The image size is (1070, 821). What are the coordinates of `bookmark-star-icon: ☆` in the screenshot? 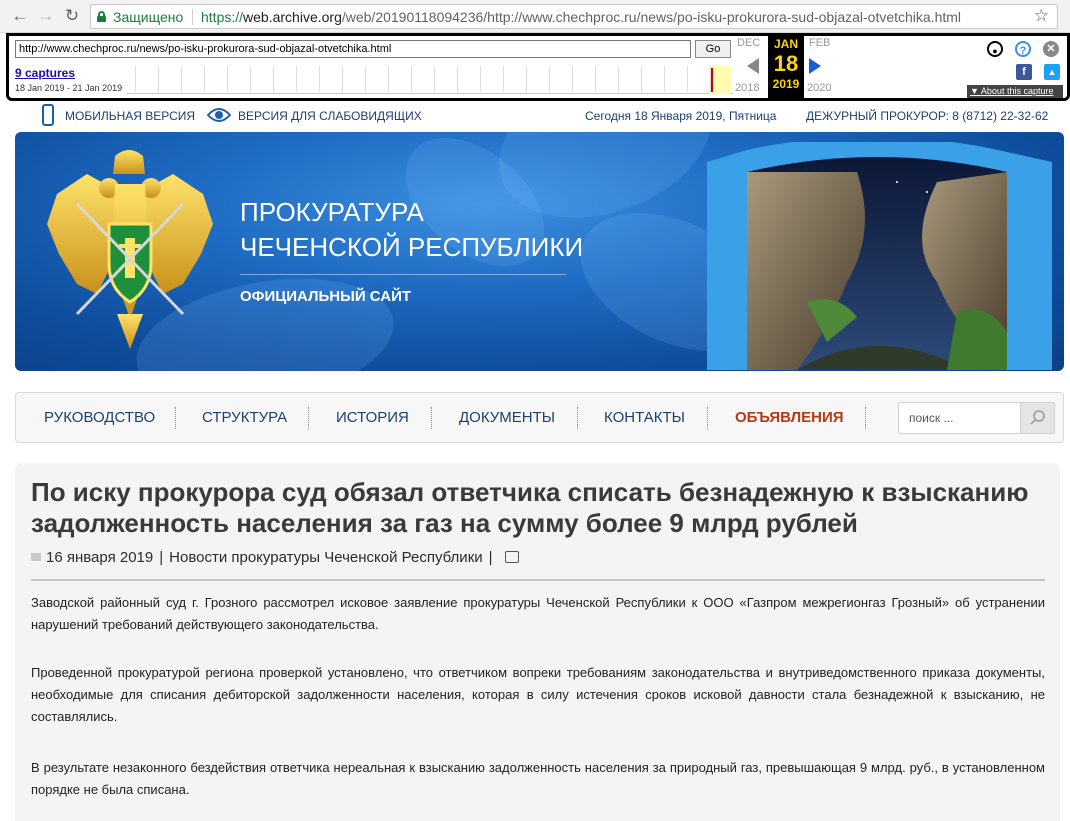 It's located at (1041, 16).